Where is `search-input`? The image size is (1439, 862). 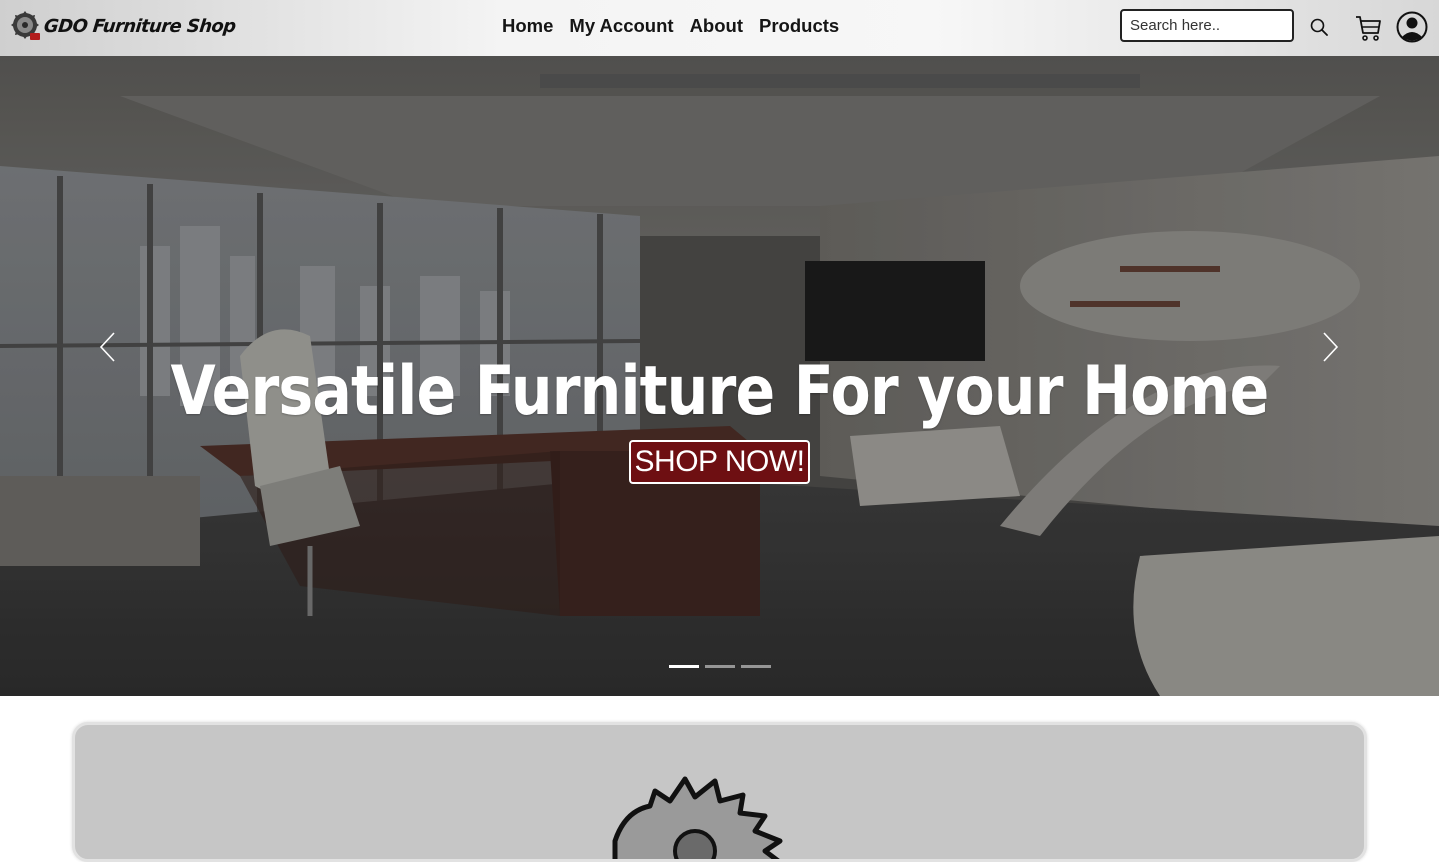 search-input is located at coordinates (1207, 25).